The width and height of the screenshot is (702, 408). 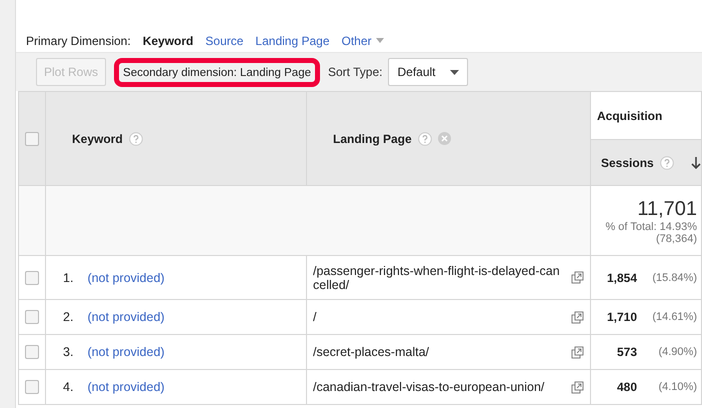 What do you see at coordinates (696, 162) in the screenshot?
I see `sort-arrow-icon` at bounding box center [696, 162].